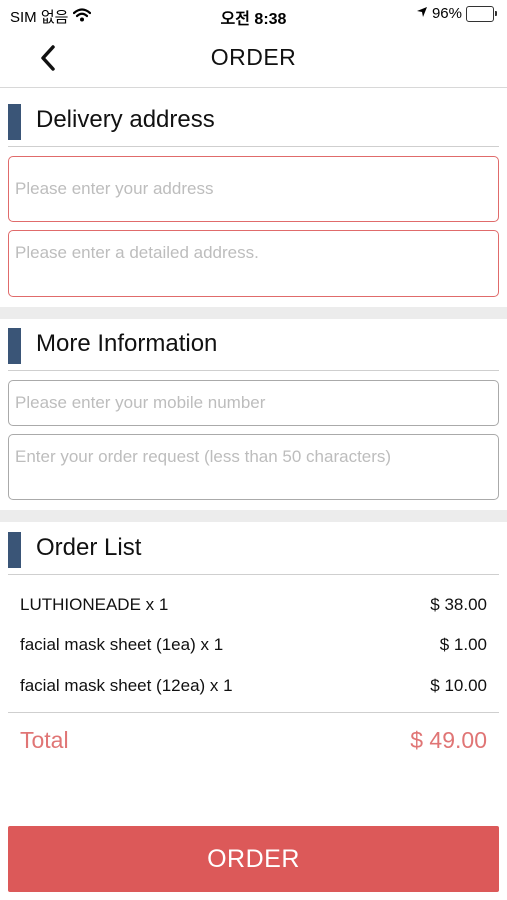  I want to click on total-row: Total $ 49.00, so click(253, 742).